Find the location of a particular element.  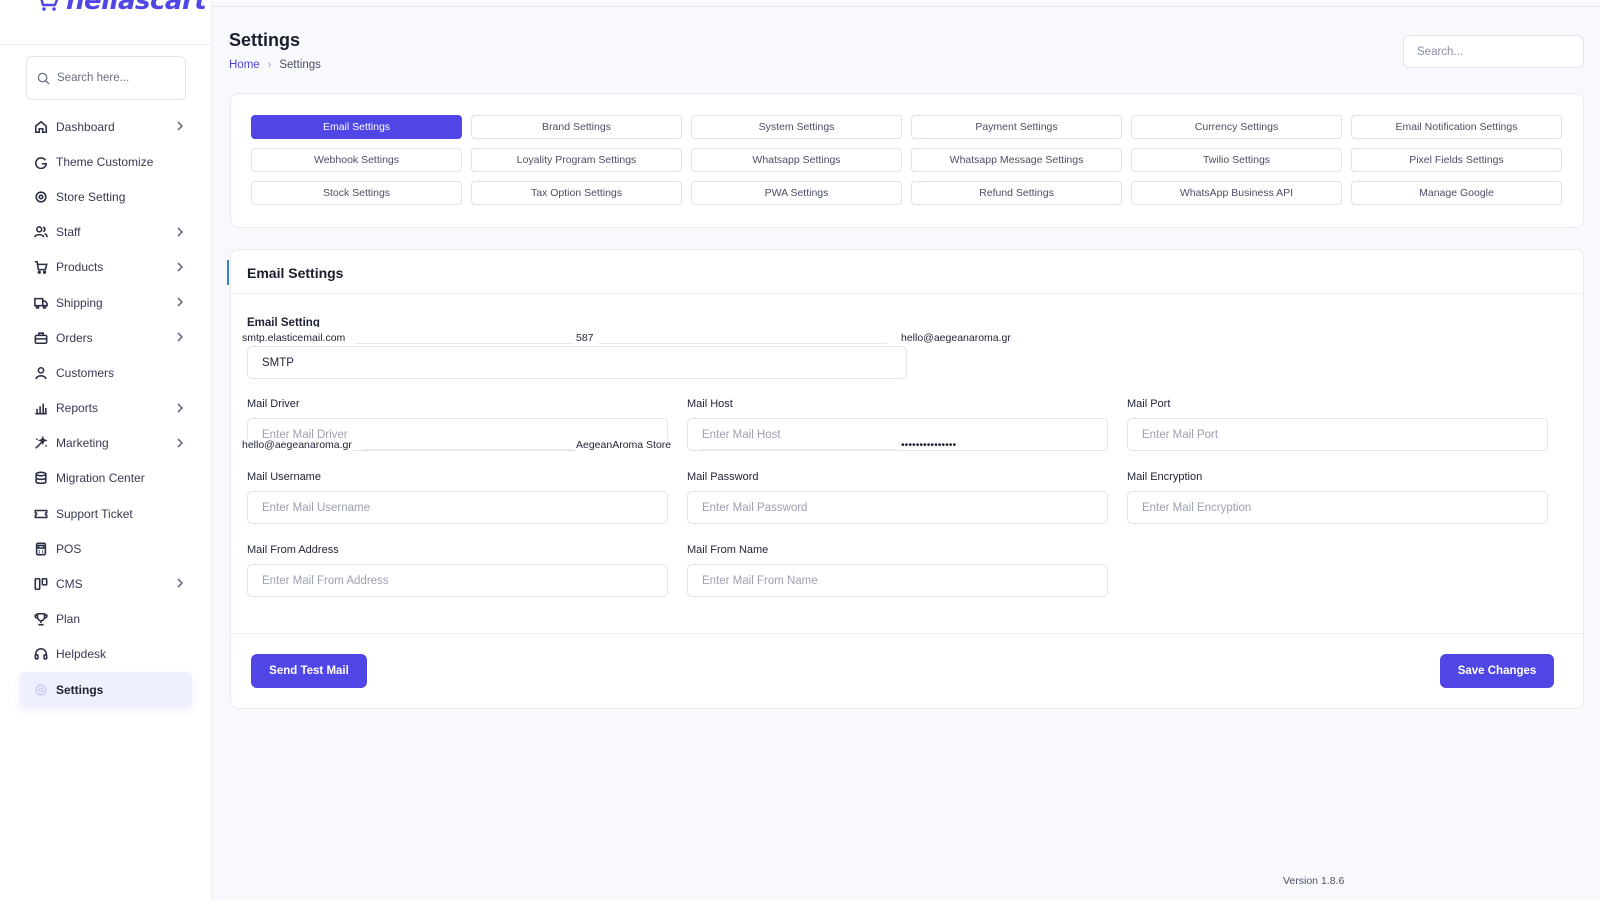

header-divider is located at coordinates (906, 6).